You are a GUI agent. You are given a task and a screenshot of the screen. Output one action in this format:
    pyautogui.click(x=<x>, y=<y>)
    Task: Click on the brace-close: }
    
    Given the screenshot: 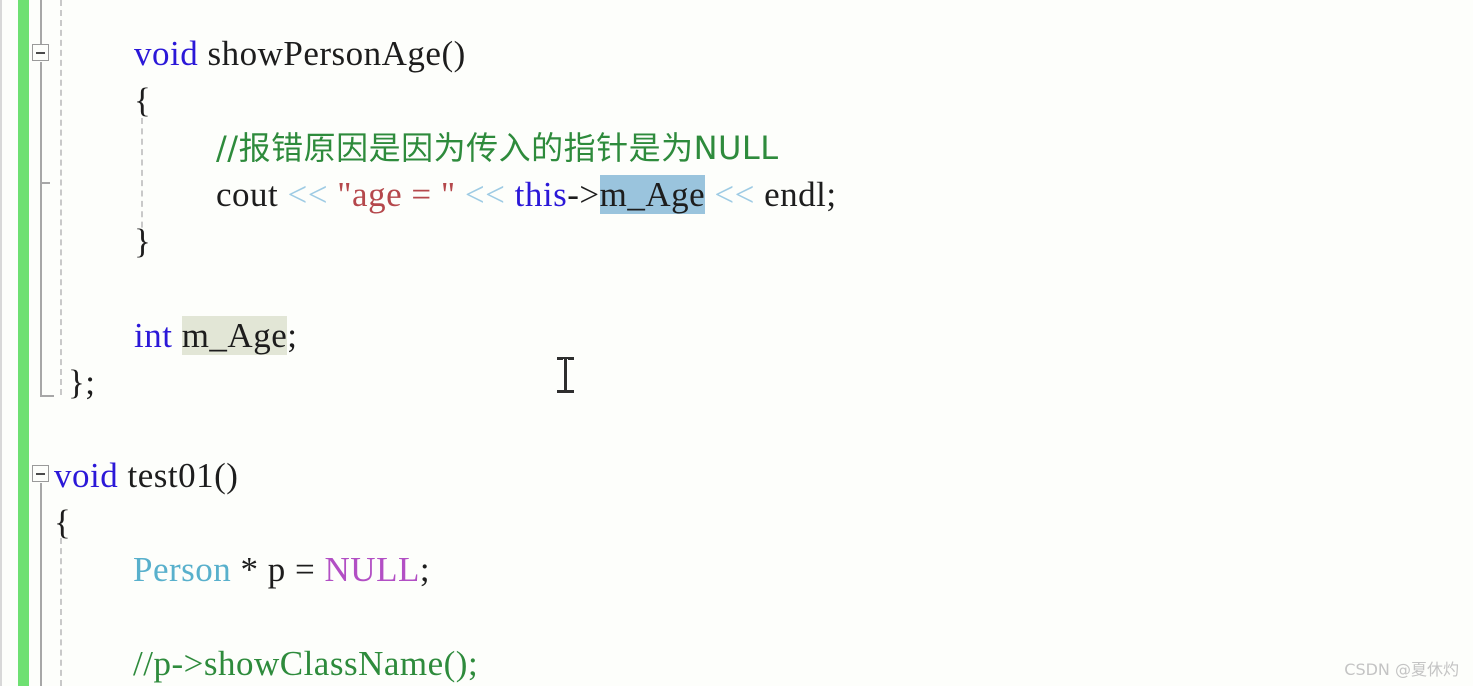 What is the action you would take?
    pyautogui.click(x=143, y=241)
    